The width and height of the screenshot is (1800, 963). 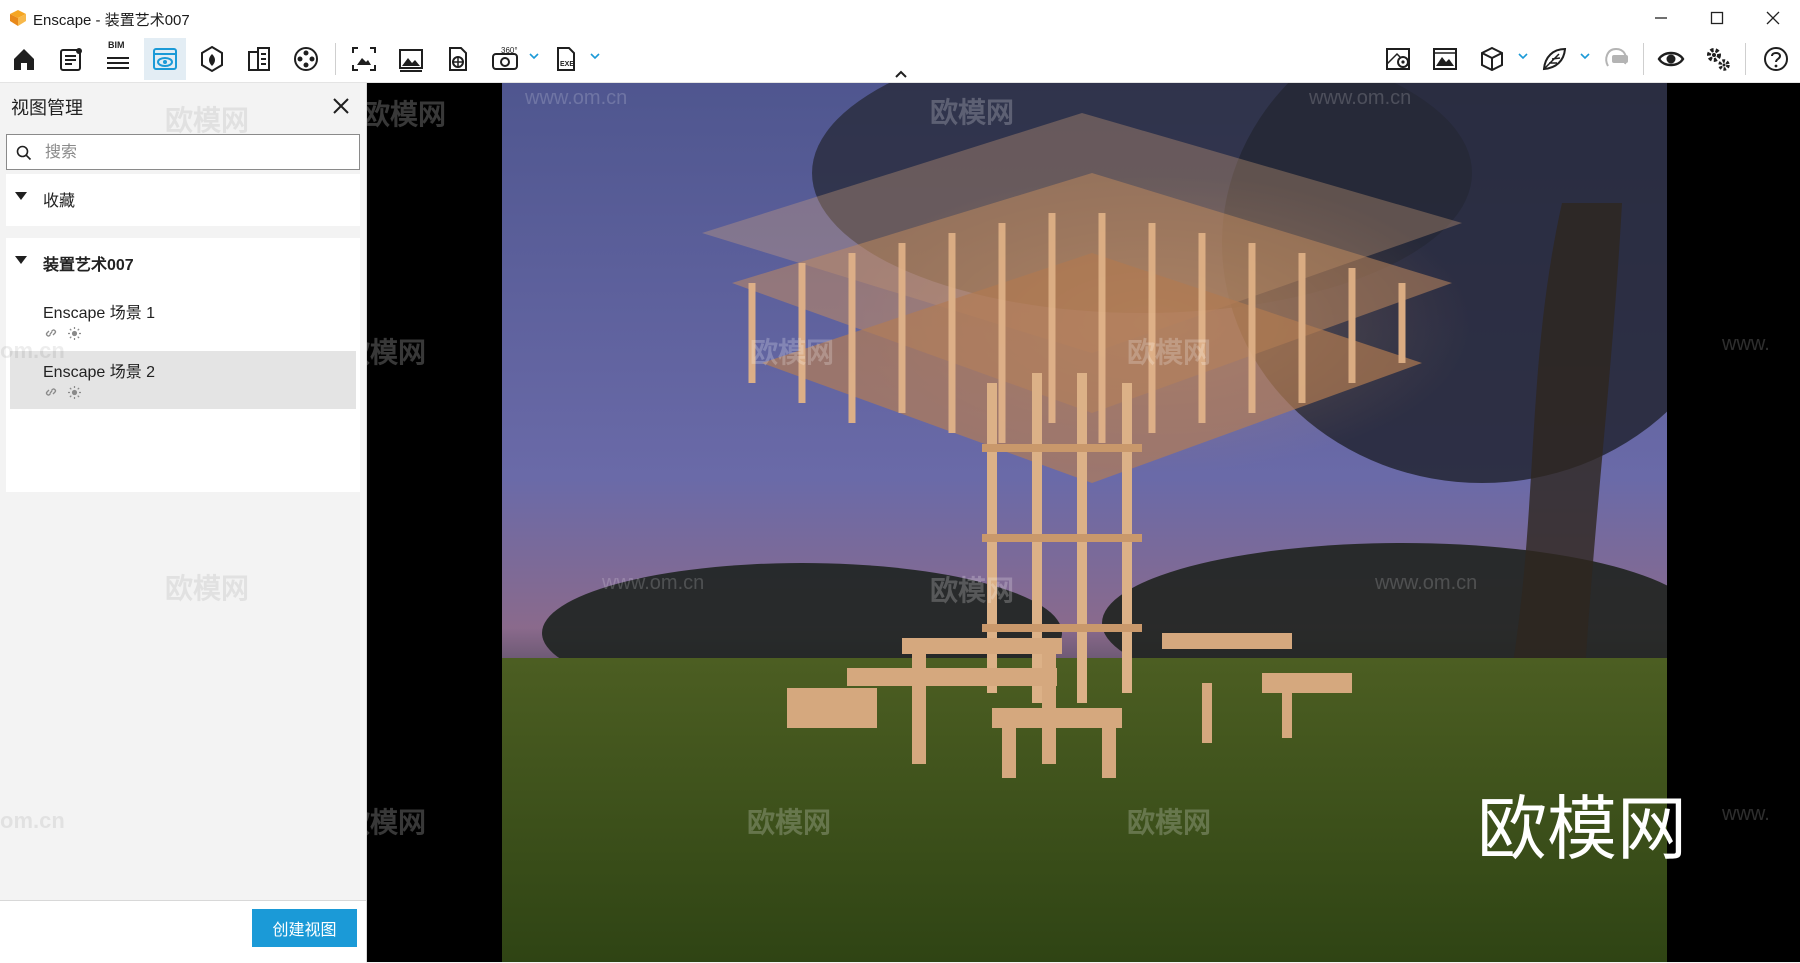 I want to click on close-window-button, so click(x=1773, y=17).